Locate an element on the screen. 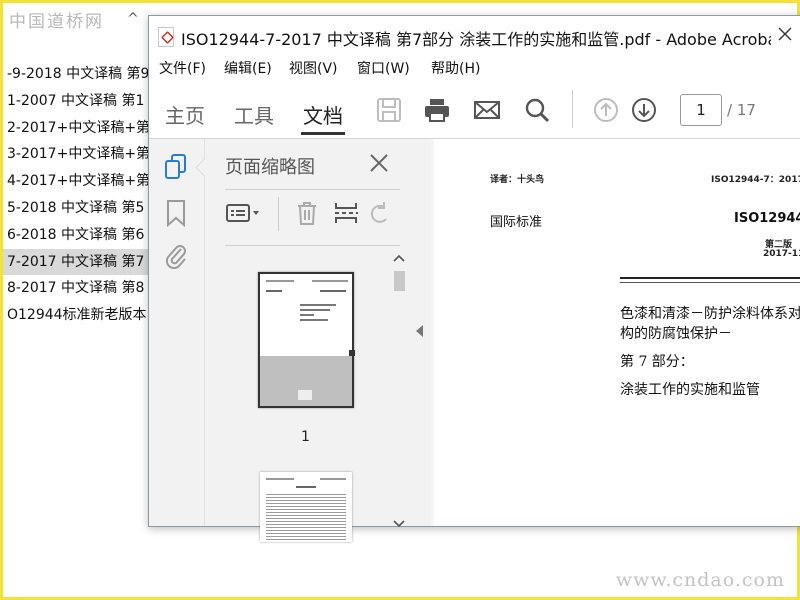 The width and height of the screenshot is (800, 600). pdf-file-icon is located at coordinates (166, 37).